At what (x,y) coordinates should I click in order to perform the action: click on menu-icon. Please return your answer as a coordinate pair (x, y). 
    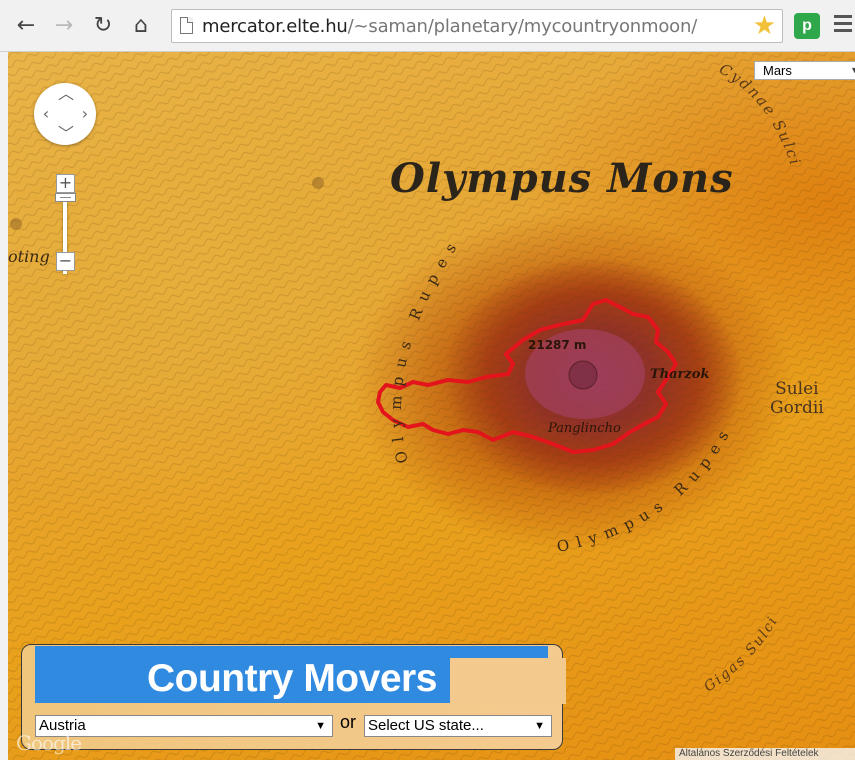
    Looking at the image, I should click on (843, 26).